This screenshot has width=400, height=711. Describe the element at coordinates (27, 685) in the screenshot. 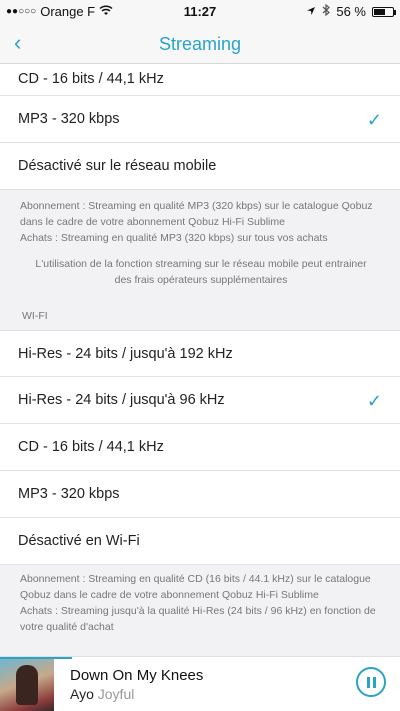

I see `album-cover` at that location.